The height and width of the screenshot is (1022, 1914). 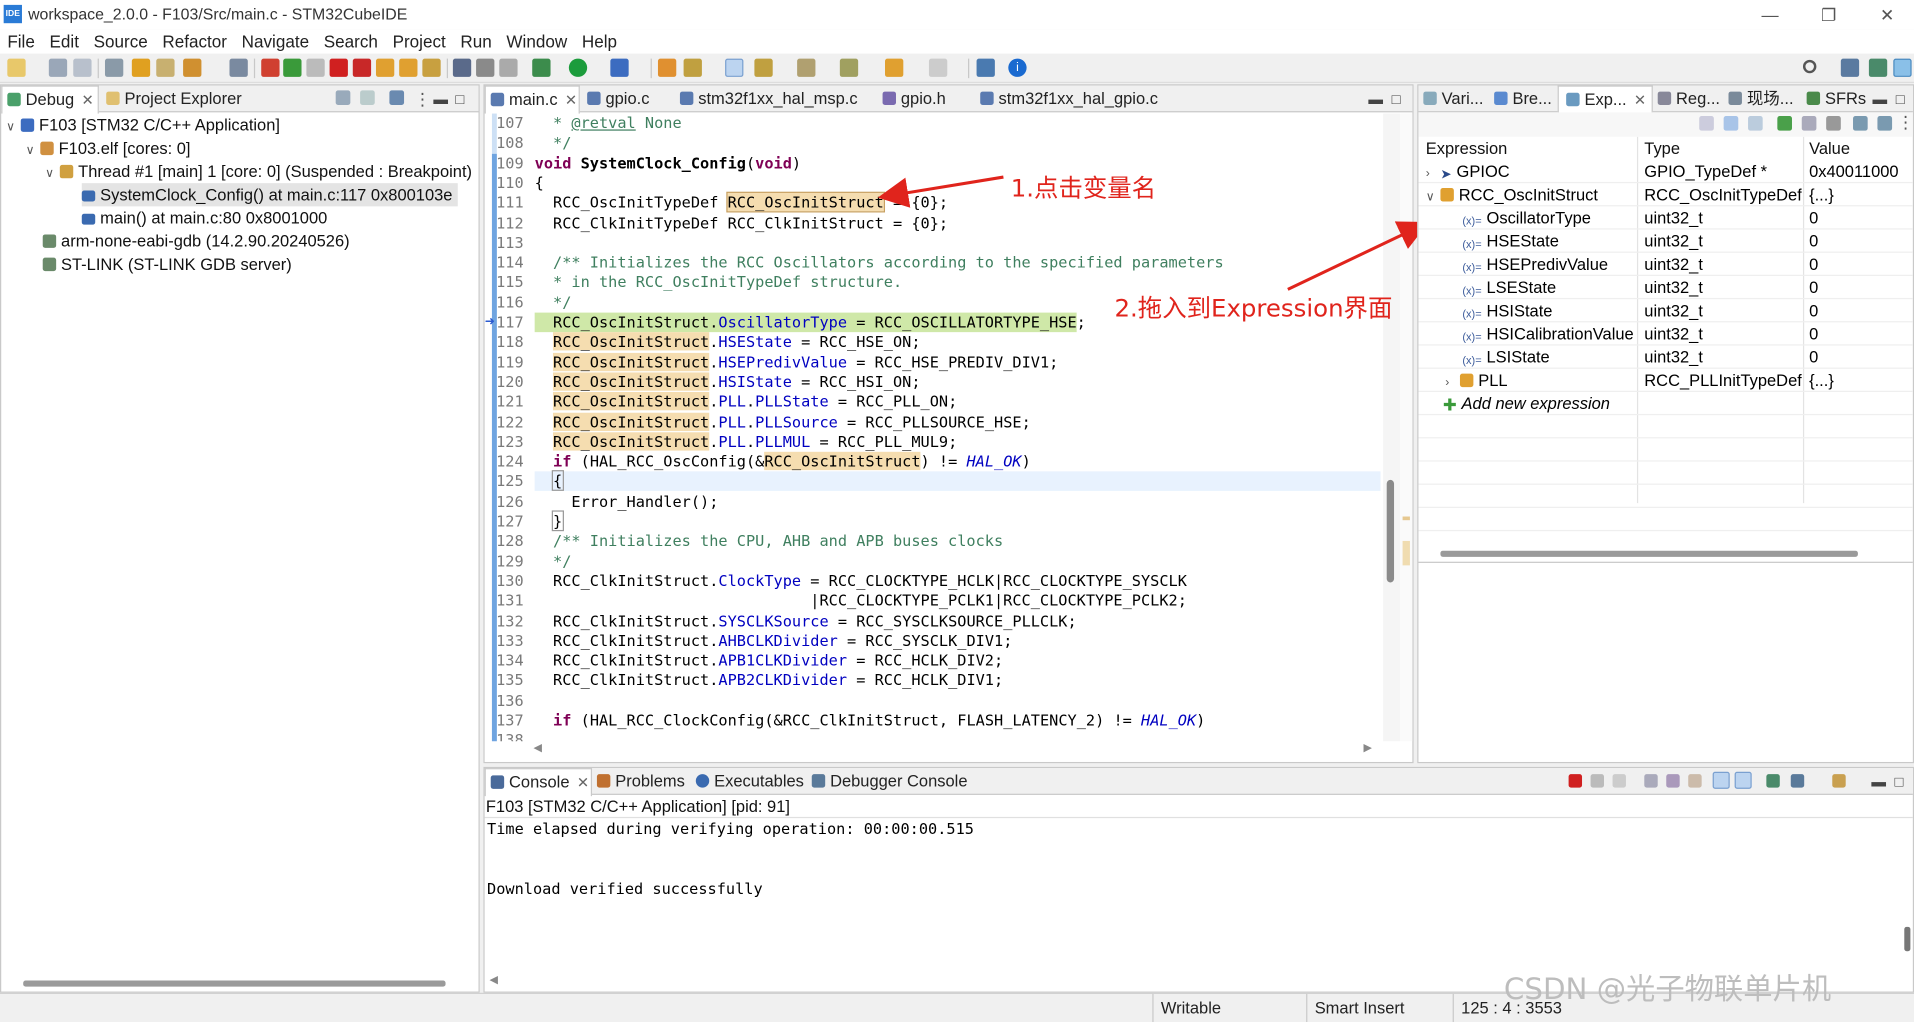 What do you see at coordinates (1665, 311) in the screenshot?
I see `expression-row: (x)= HSIState uint32_t 0` at bounding box center [1665, 311].